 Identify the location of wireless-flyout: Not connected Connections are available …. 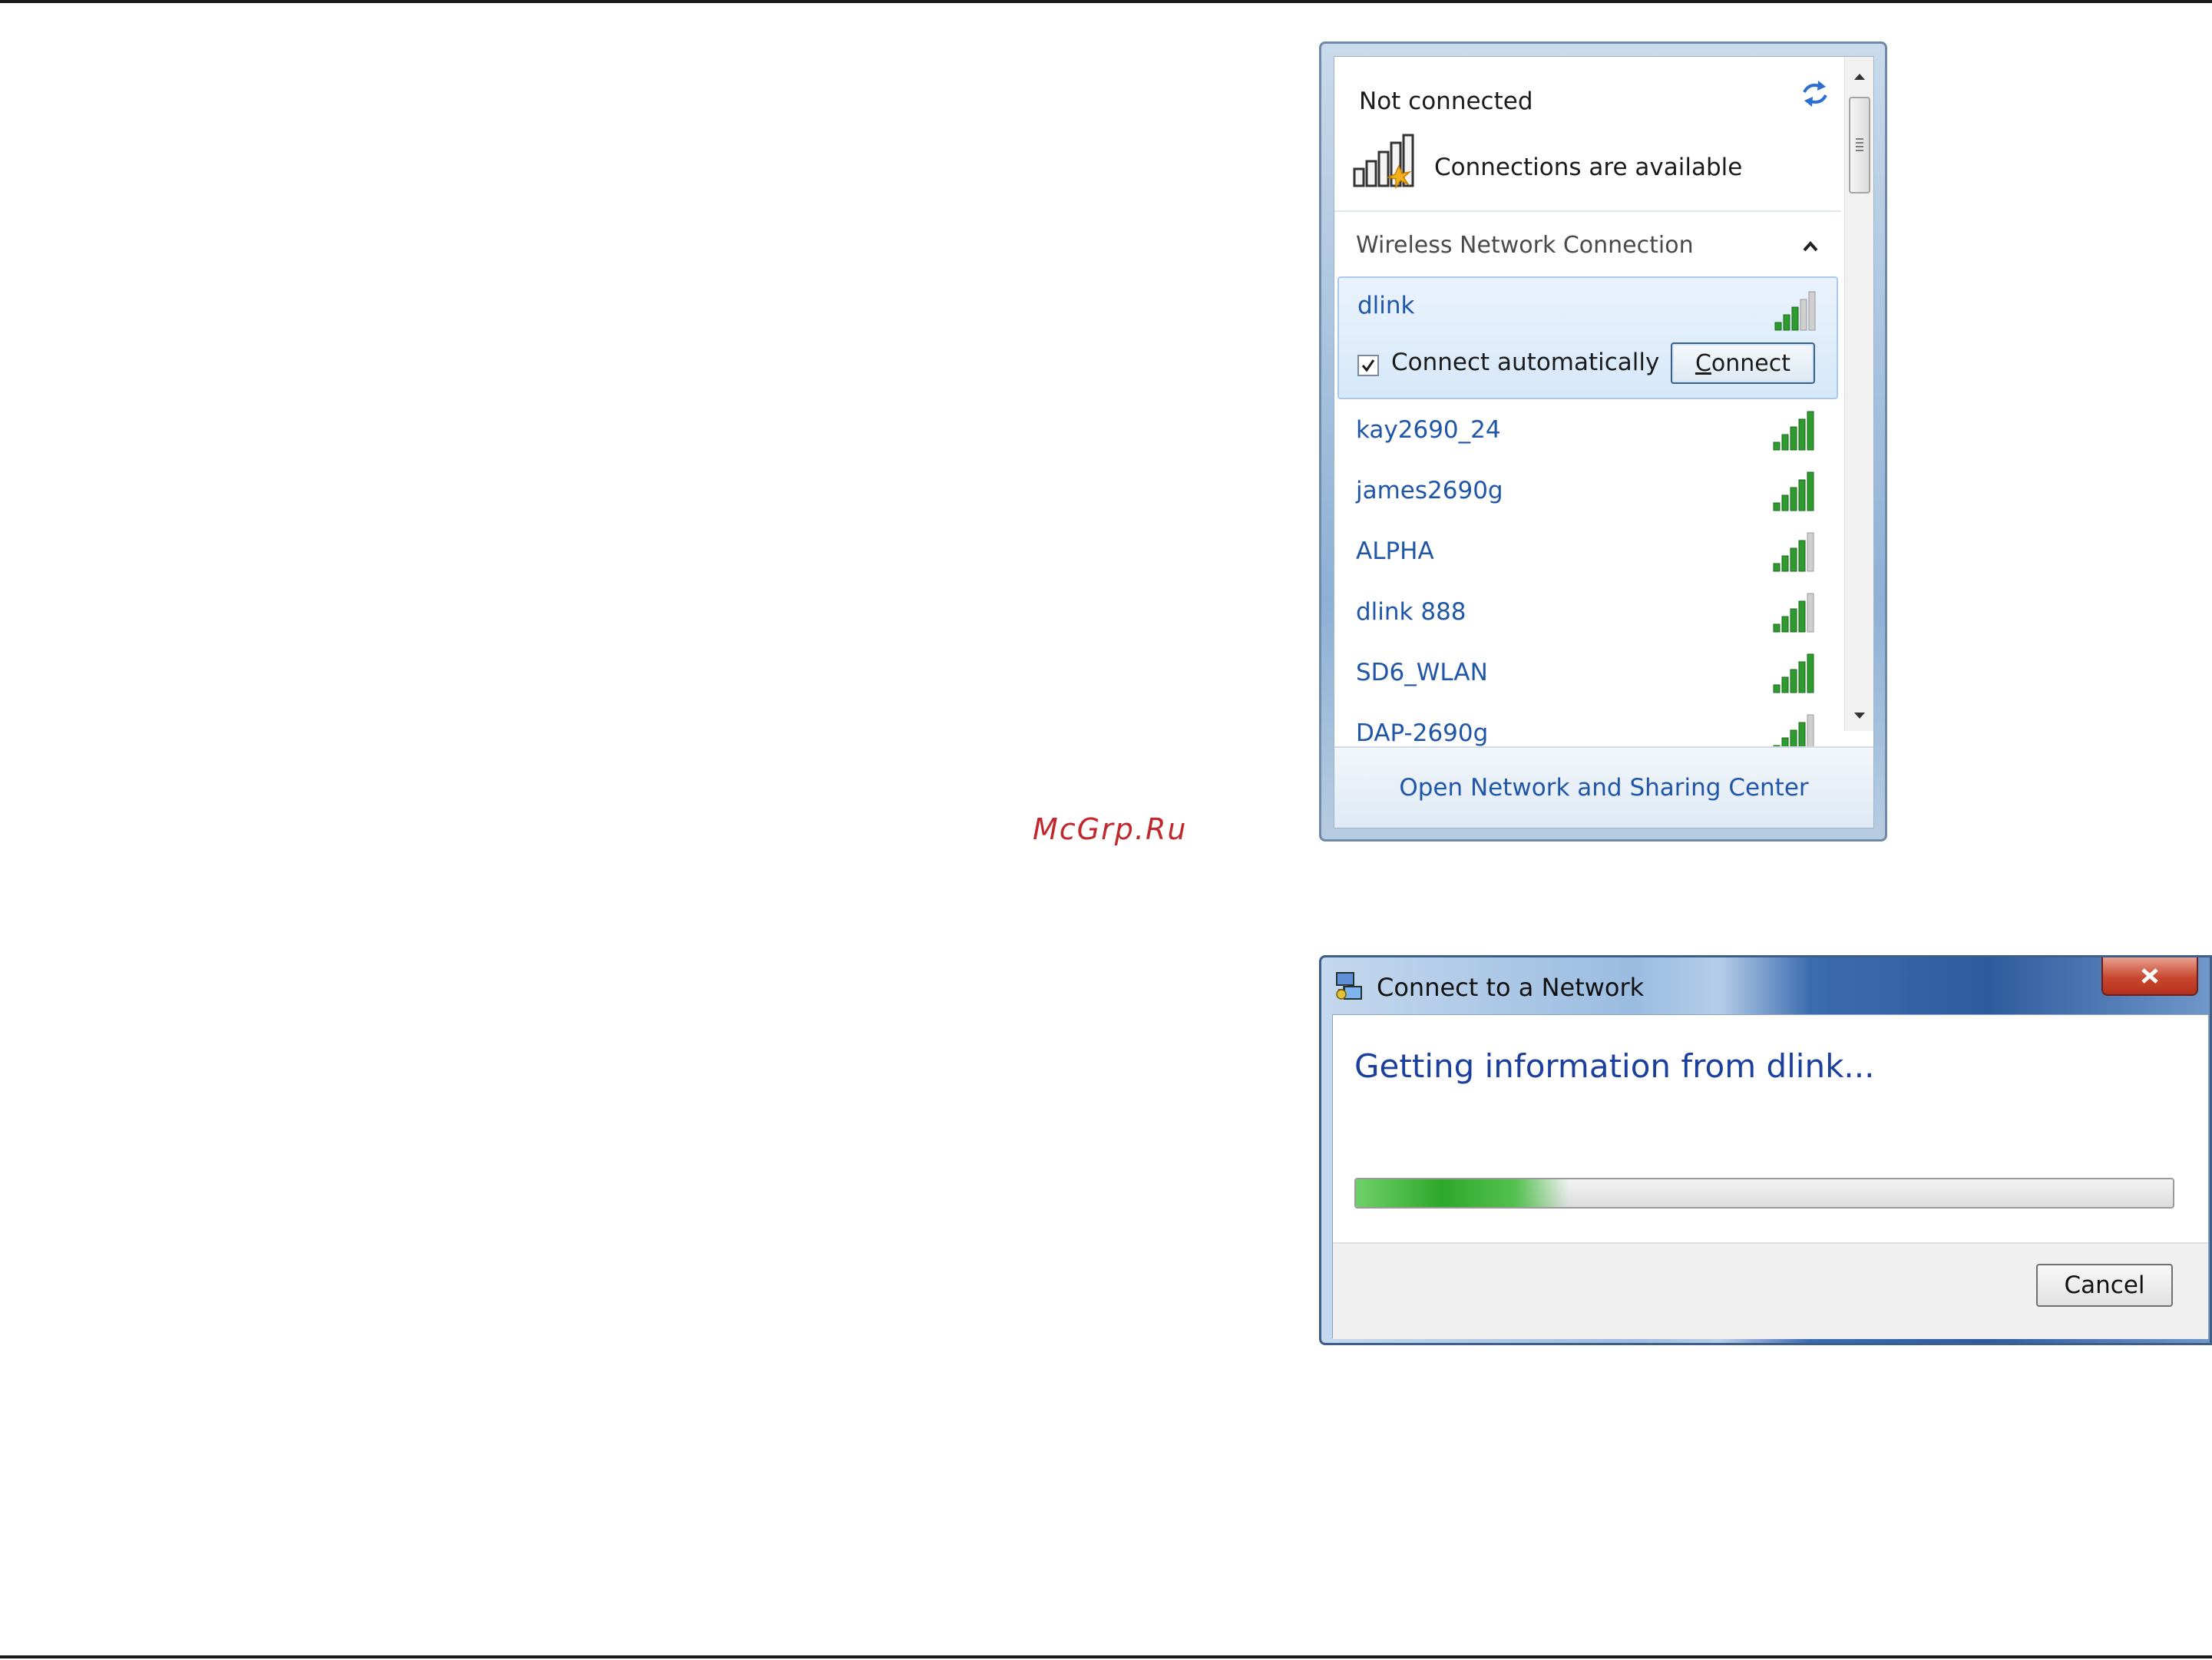
(1603, 441).